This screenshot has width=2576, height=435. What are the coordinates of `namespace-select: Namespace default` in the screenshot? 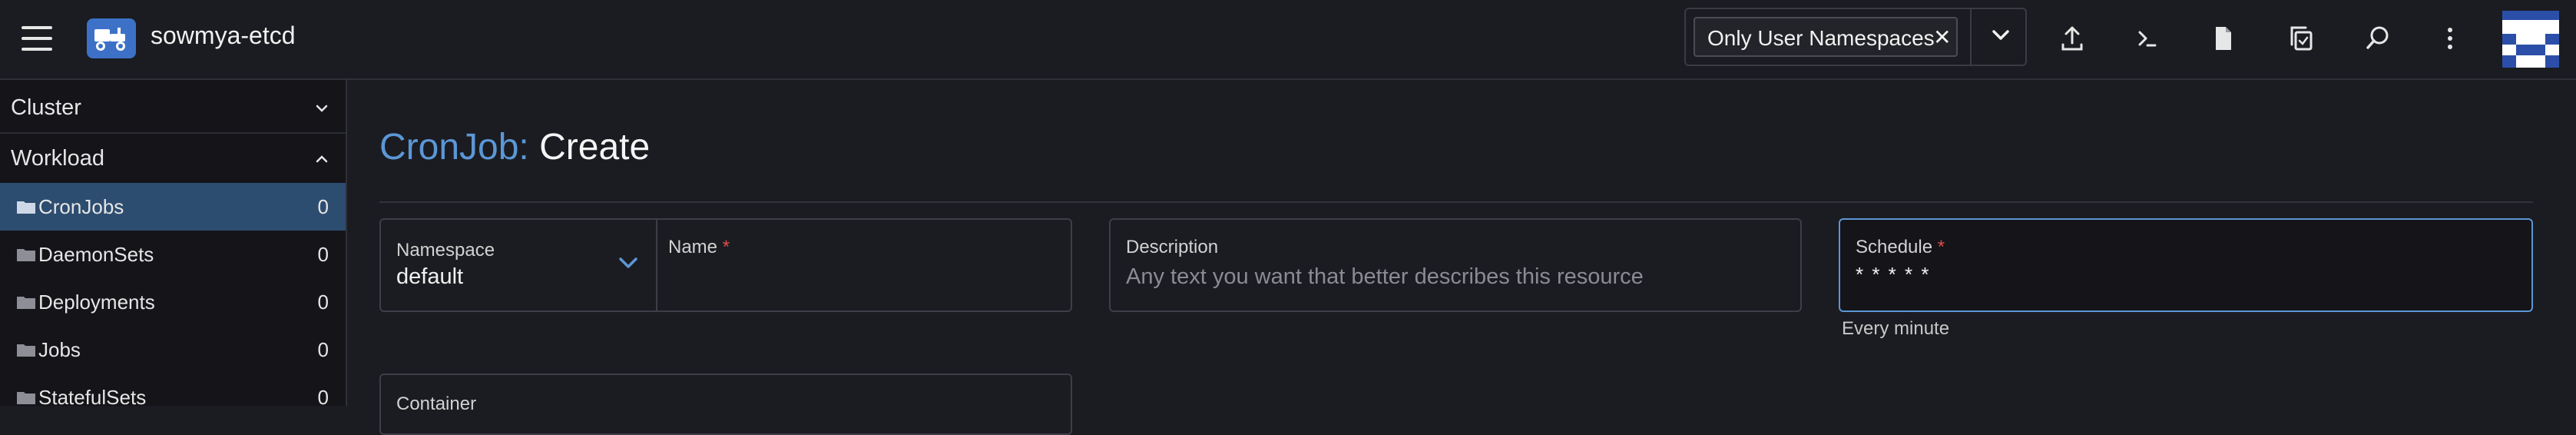 It's located at (518, 265).